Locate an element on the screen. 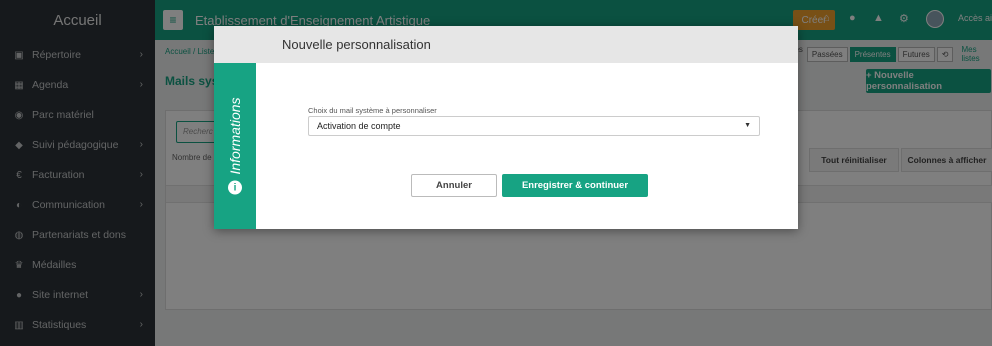  modal-info-sidebar: i Informations is located at coordinates (235, 146).